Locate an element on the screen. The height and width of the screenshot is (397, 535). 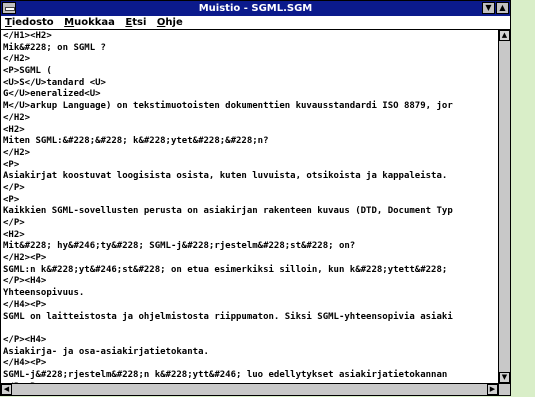
menu-edit: Muokkaa is located at coordinates (89, 22).